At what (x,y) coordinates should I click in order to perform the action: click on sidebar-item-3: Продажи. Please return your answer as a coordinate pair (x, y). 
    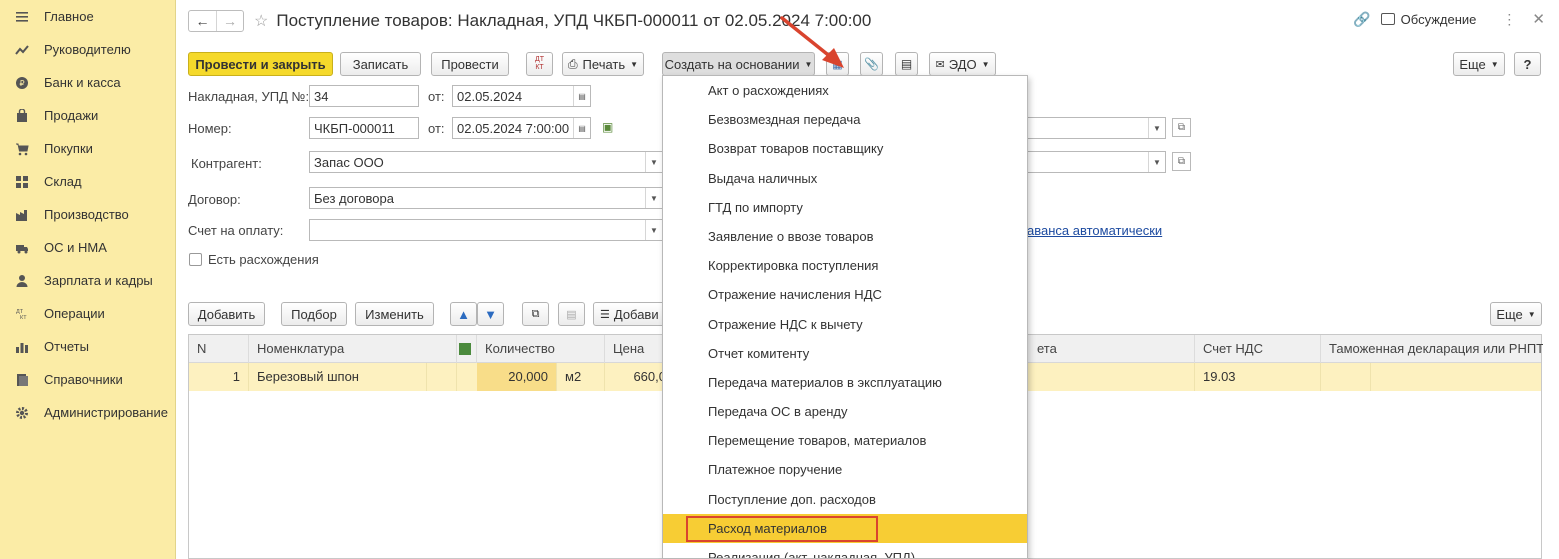
    Looking at the image, I should click on (87, 115).